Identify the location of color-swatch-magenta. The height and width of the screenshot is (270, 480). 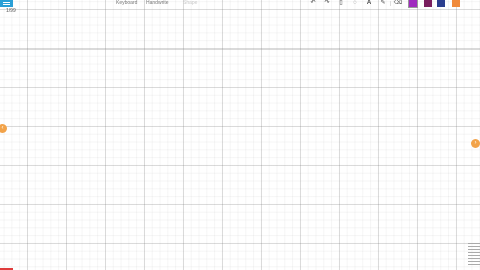
(428, 3).